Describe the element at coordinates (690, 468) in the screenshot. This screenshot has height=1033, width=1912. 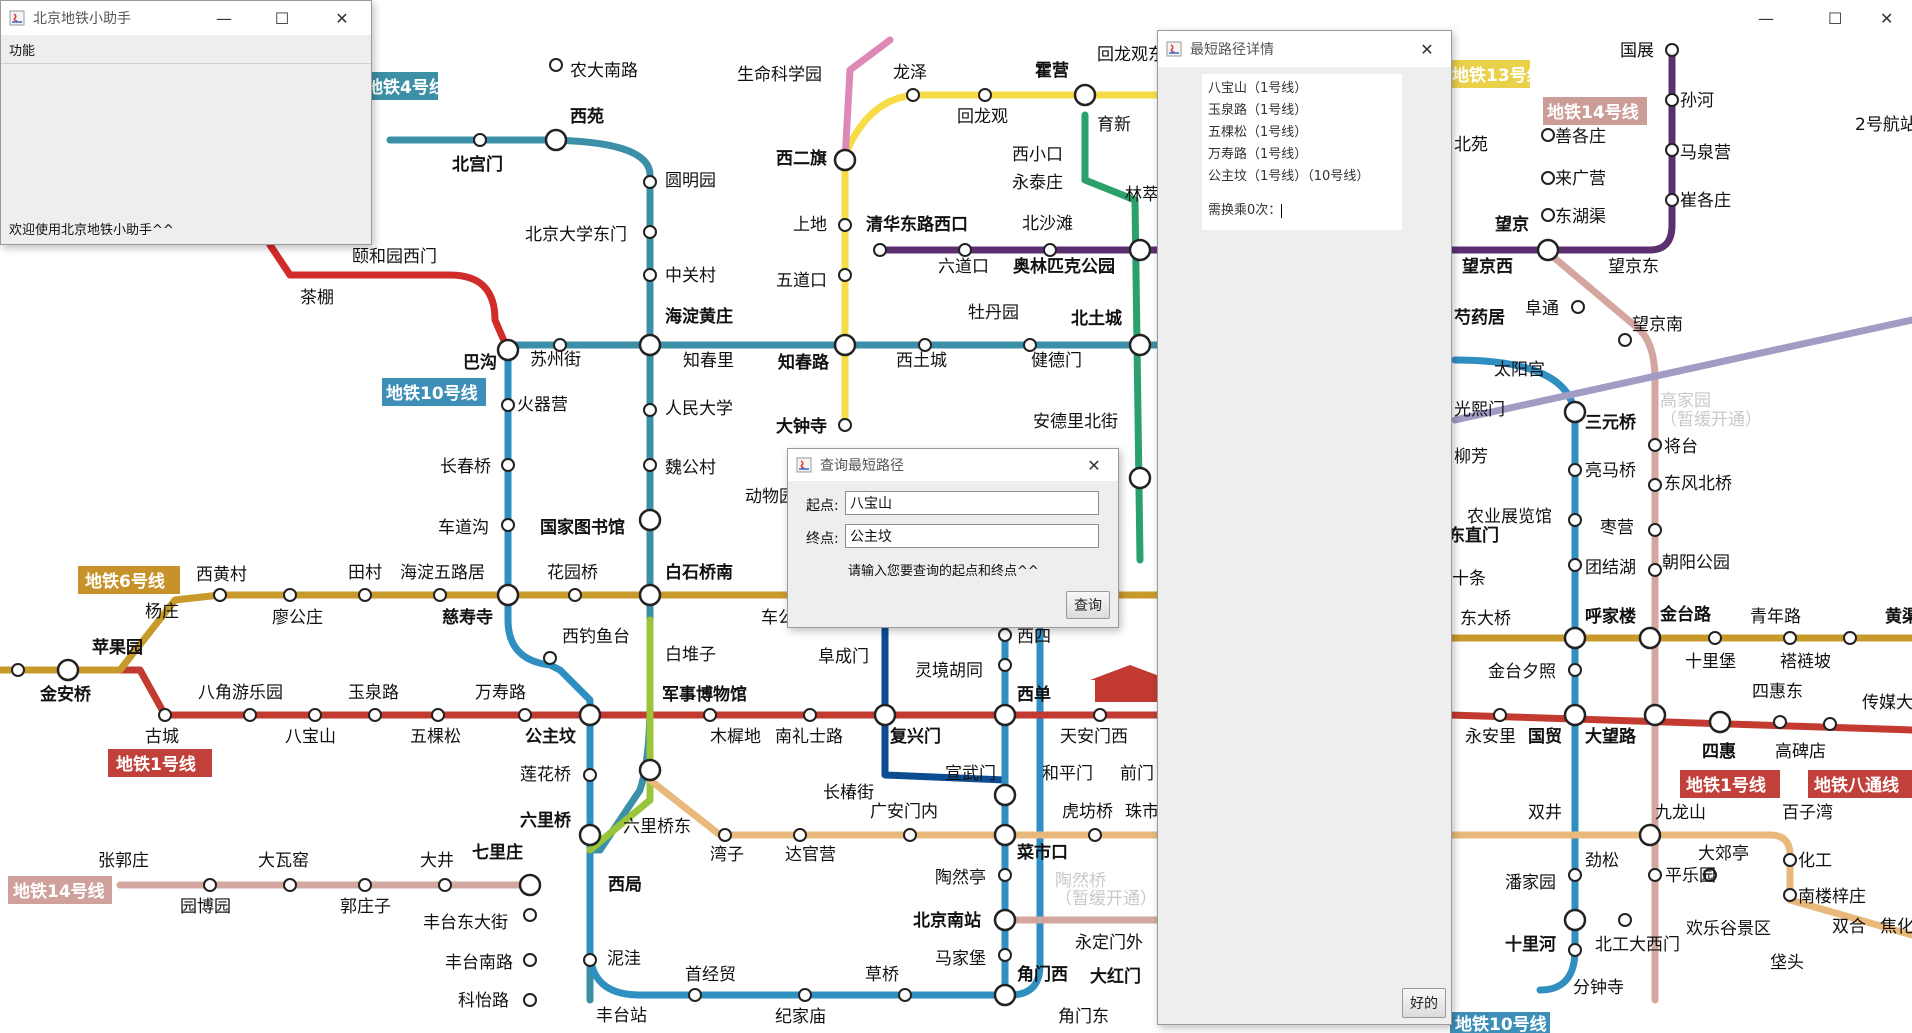
I see `station-label: 魏公村` at that location.